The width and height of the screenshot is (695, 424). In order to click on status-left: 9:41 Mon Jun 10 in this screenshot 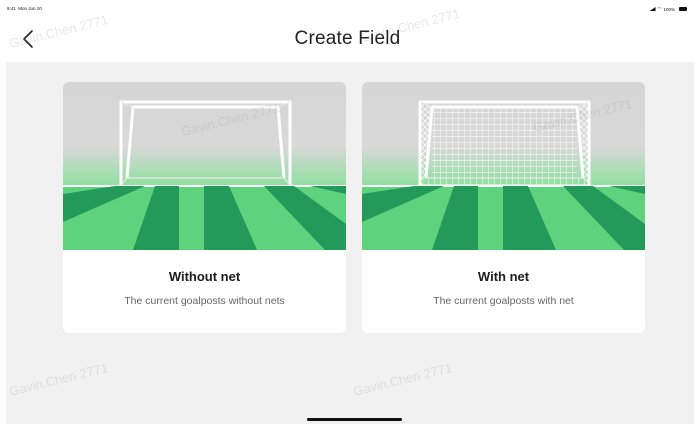, I will do `click(24, 8)`.